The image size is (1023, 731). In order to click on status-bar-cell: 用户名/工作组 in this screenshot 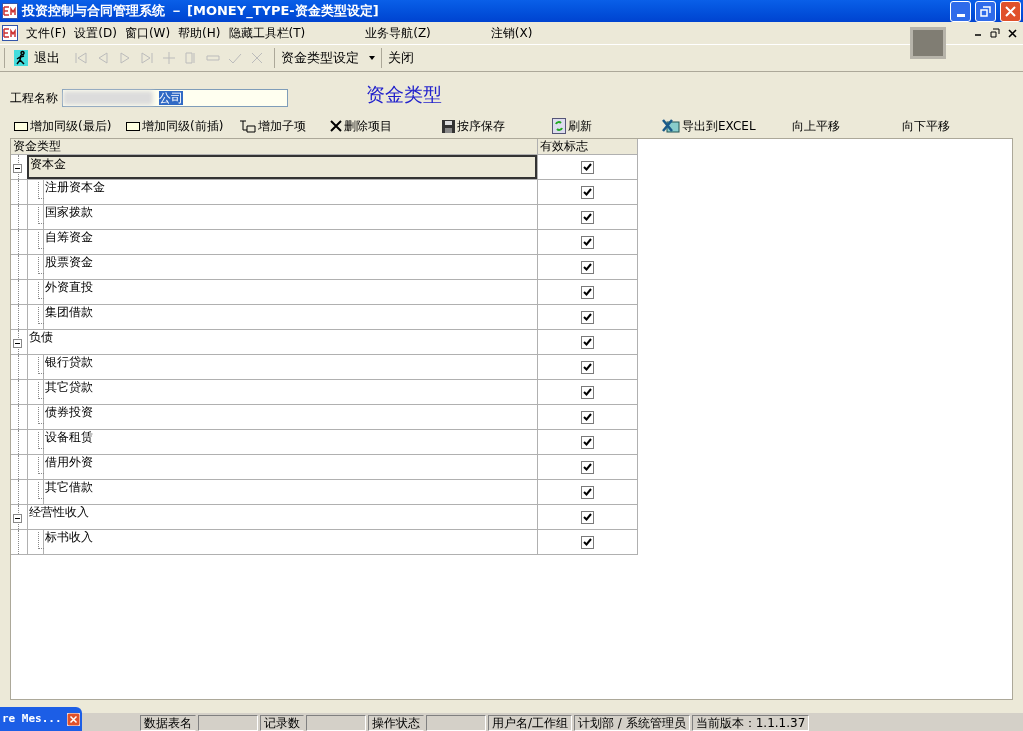, I will do `click(530, 723)`.